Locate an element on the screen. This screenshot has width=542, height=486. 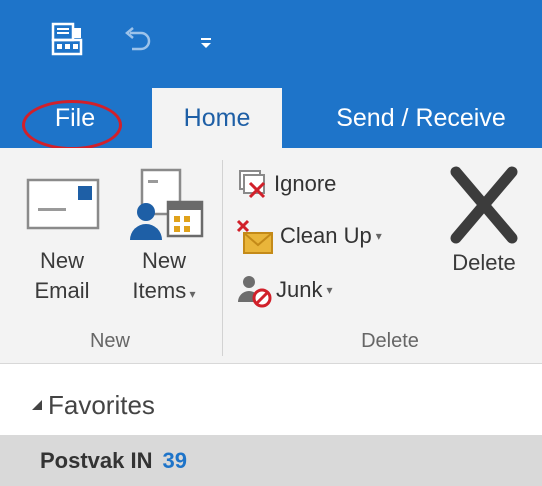
tab-home-label: Home is located at coordinates (217, 117).